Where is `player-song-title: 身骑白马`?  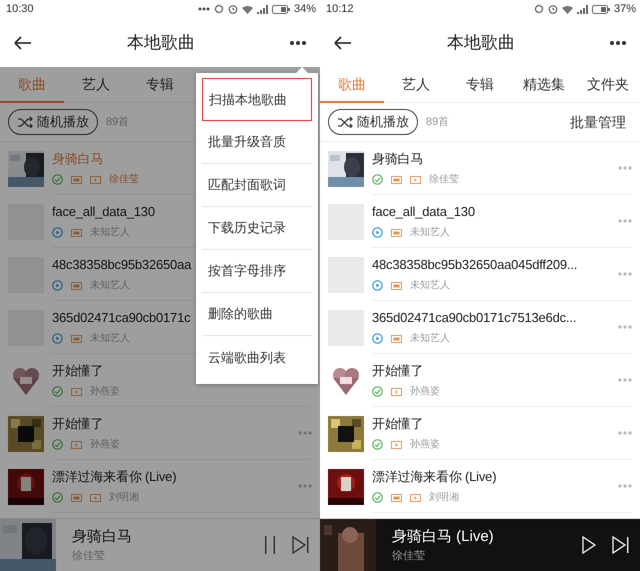
player-song-title: 身骑白马 is located at coordinates (102, 536).